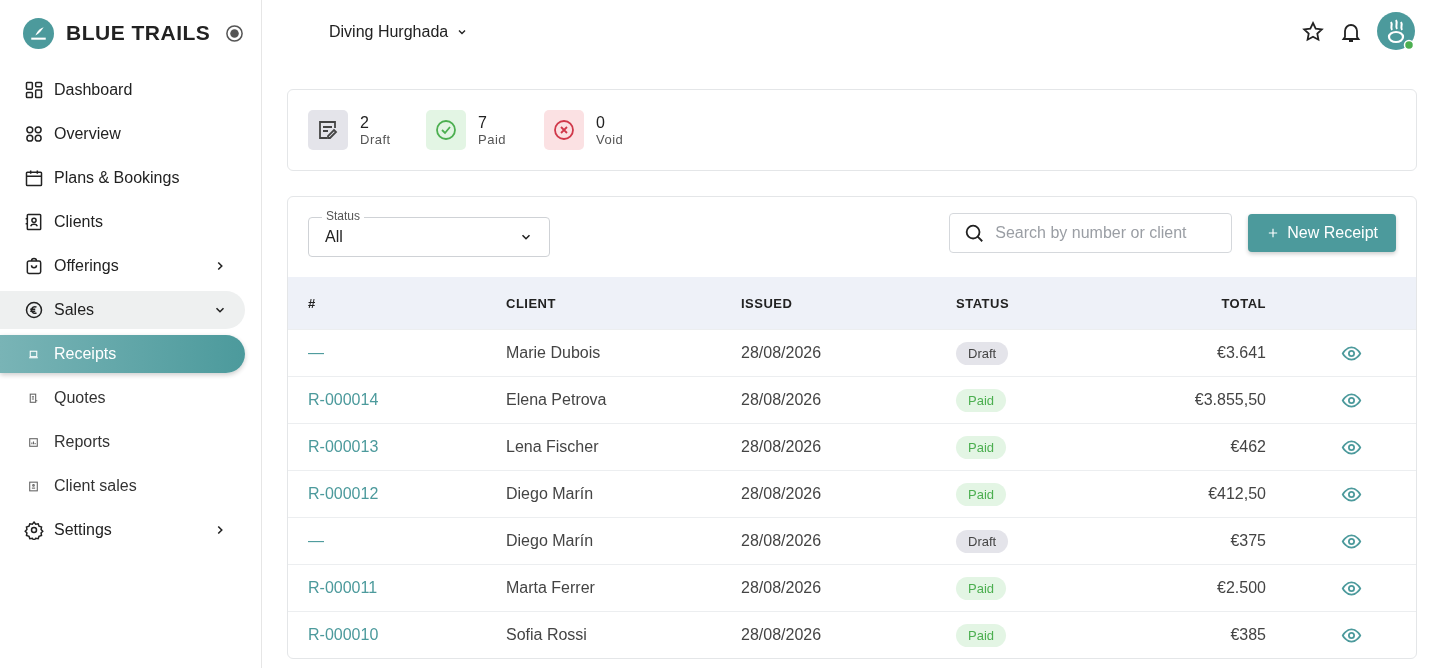  I want to click on total-amount: €375, so click(1248, 540).